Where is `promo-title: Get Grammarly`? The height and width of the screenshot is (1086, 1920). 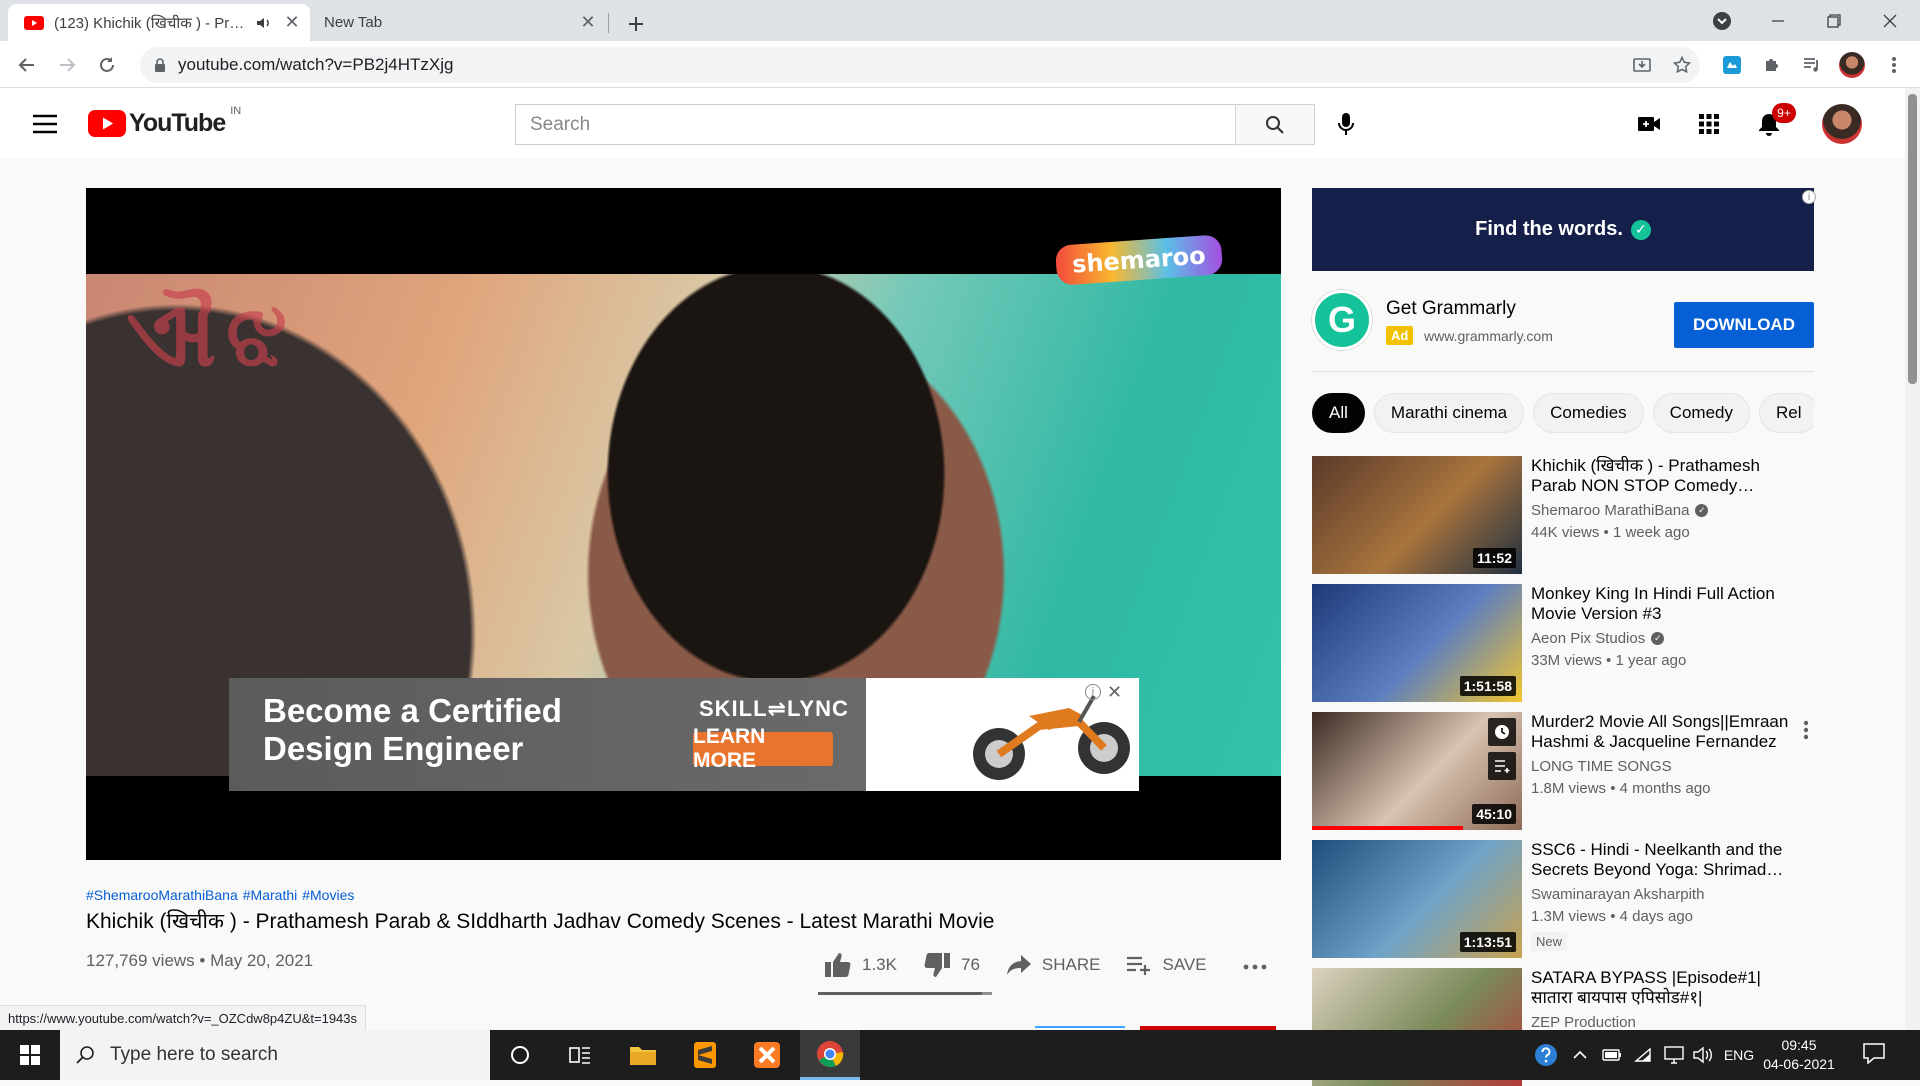
promo-title: Get Grammarly is located at coordinates (1451, 308).